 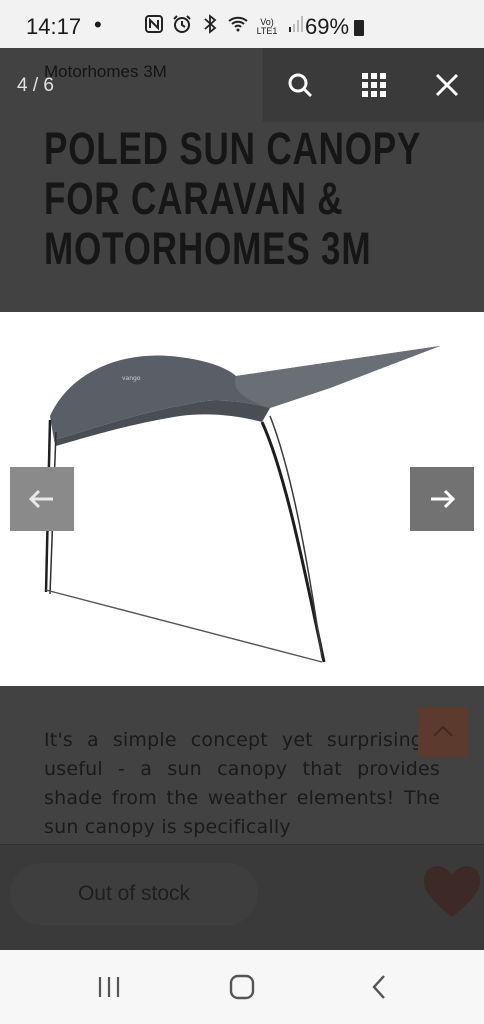 What do you see at coordinates (35, 85) in the screenshot?
I see `image-counter: 4 / 6` at bounding box center [35, 85].